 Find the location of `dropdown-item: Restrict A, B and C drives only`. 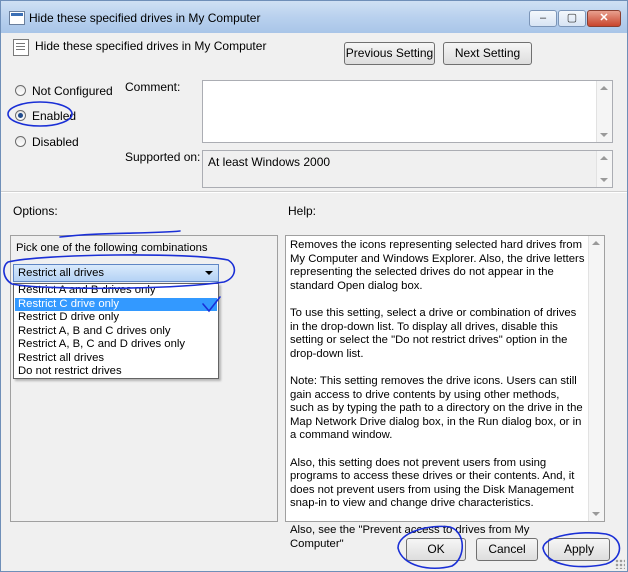

dropdown-item: Restrict A, B and C drives only is located at coordinates (116, 332).